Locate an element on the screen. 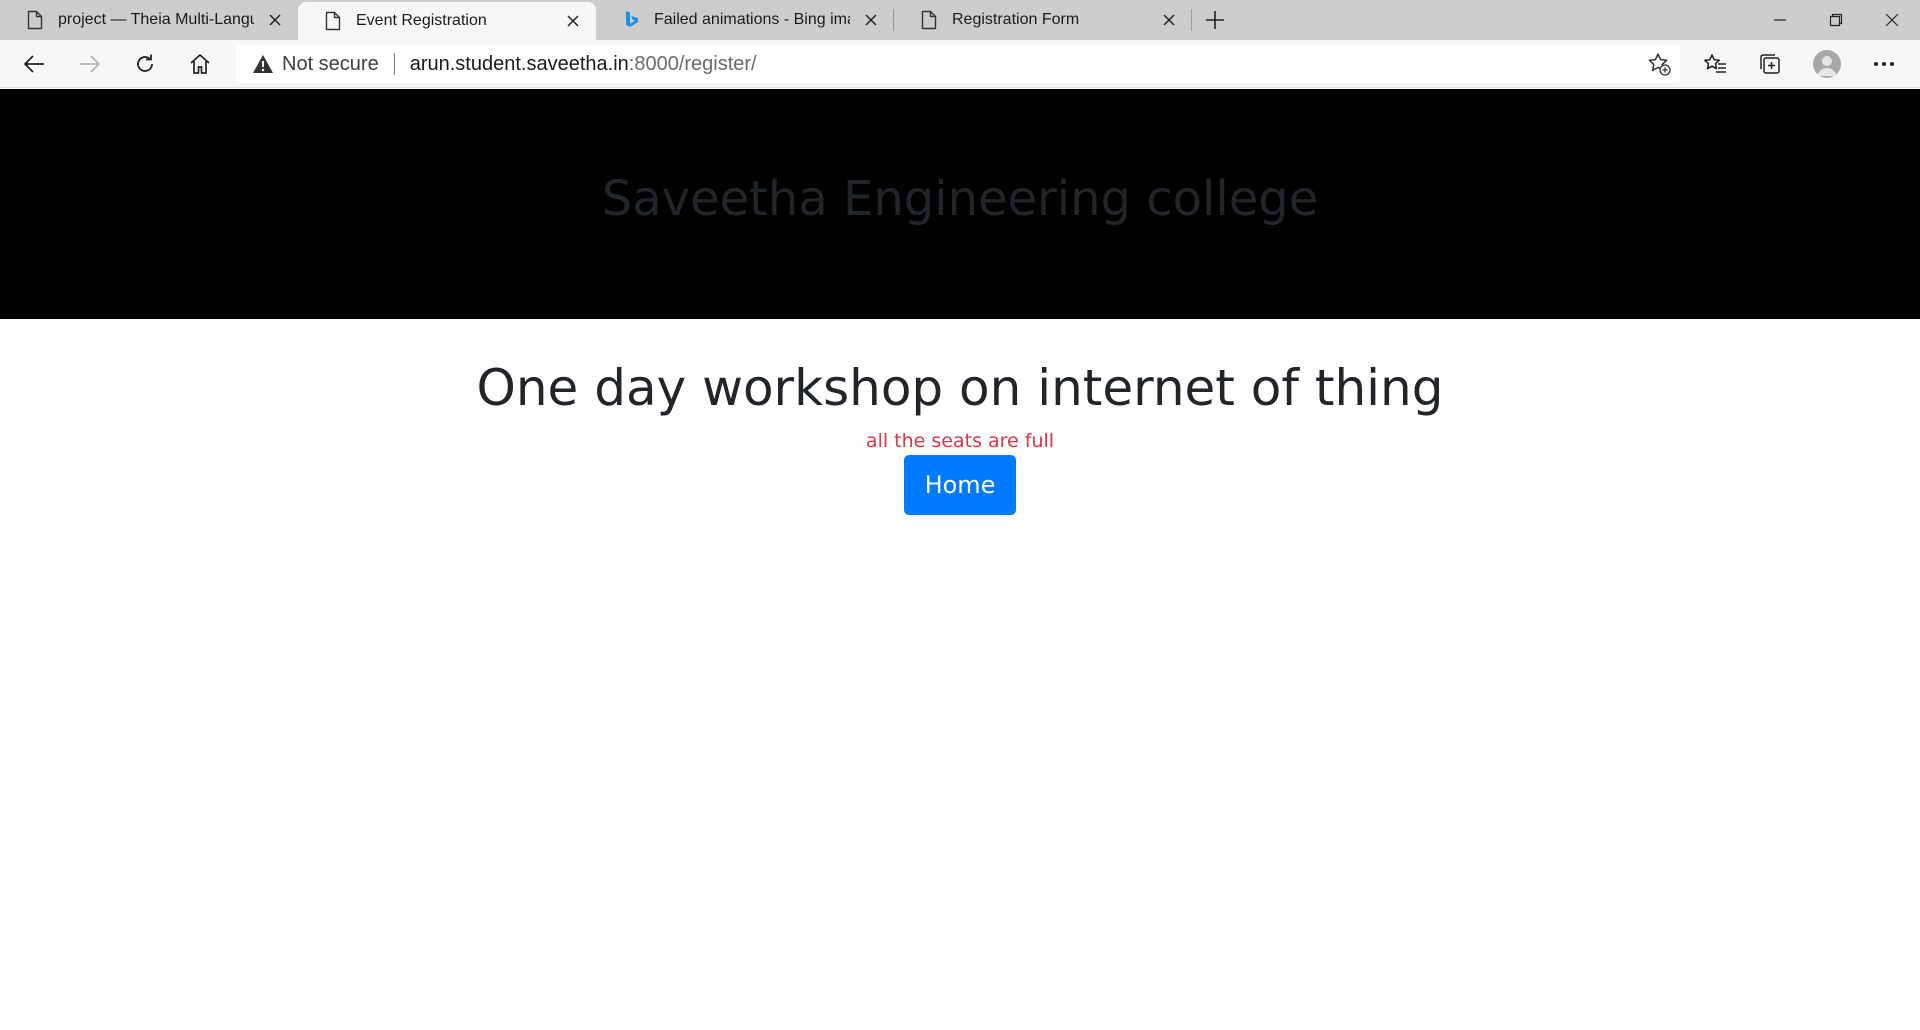 This screenshot has width=1920, height=1030. tab-title: project — Theia Multi-Language is located at coordinates (156, 19).